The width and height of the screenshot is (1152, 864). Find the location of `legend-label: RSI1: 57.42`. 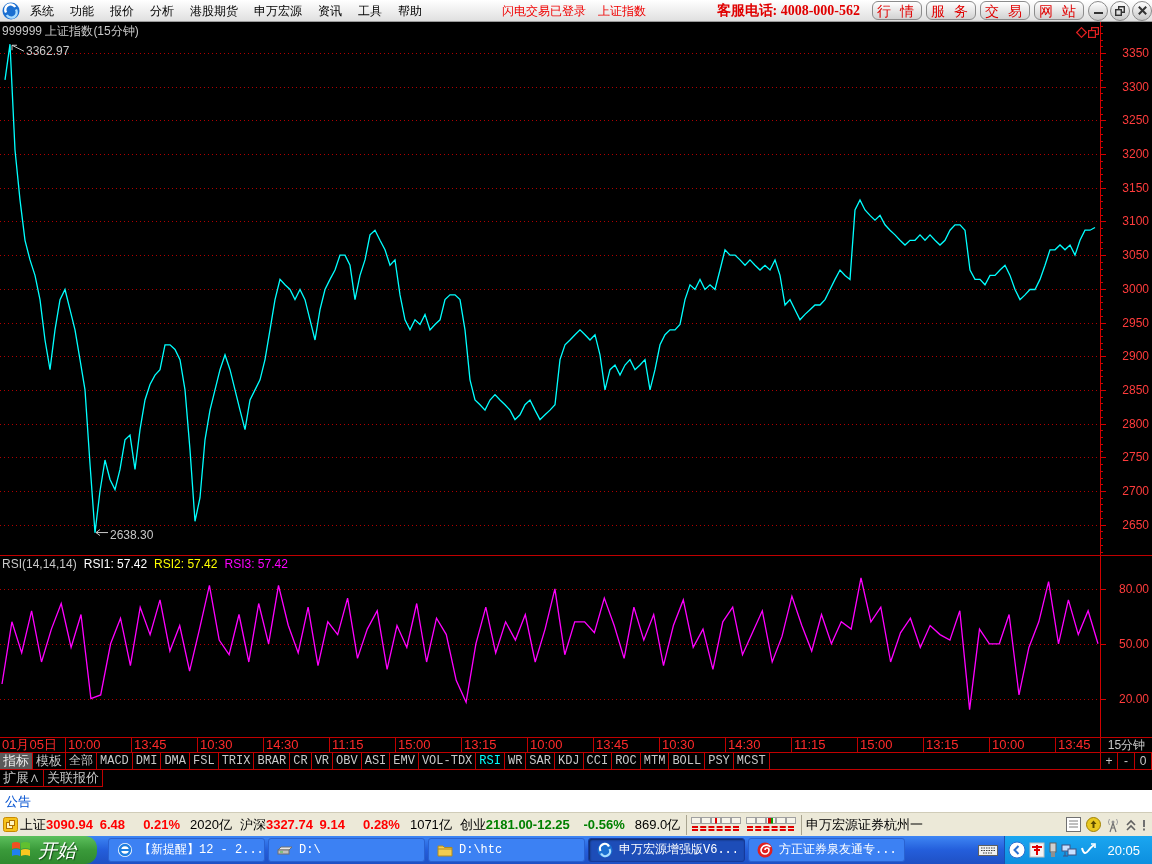

legend-label: RSI1: 57.42 is located at coordinates (115, 564).